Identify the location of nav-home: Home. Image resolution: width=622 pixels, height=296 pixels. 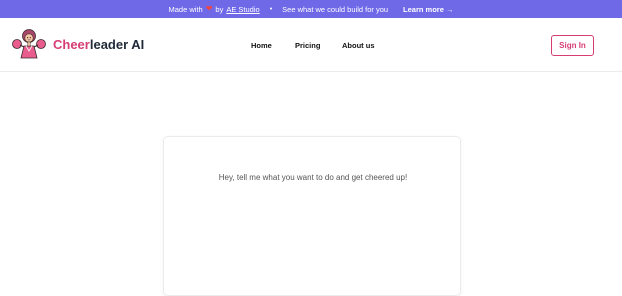
(261, 45).